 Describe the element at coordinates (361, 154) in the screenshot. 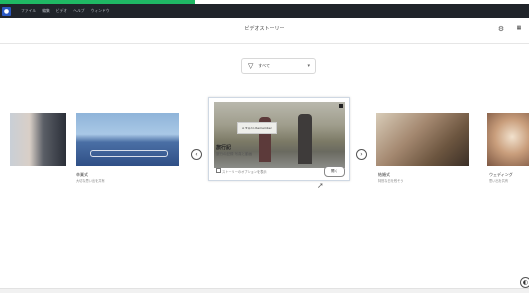

I see `carousel-next-button: ›` at that location.